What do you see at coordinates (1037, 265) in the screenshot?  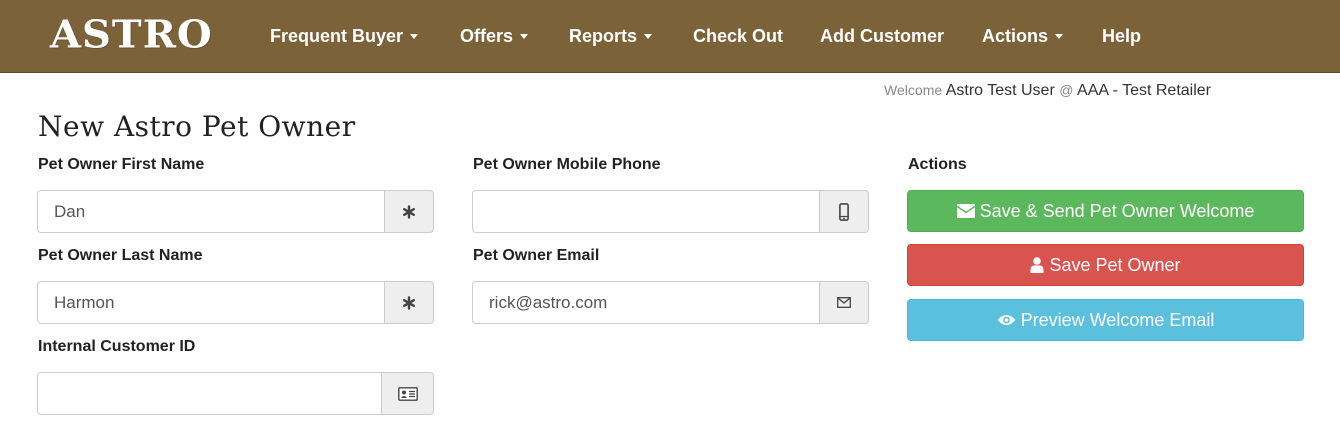 I see `user-icon` at bounding box center [1037, 265].